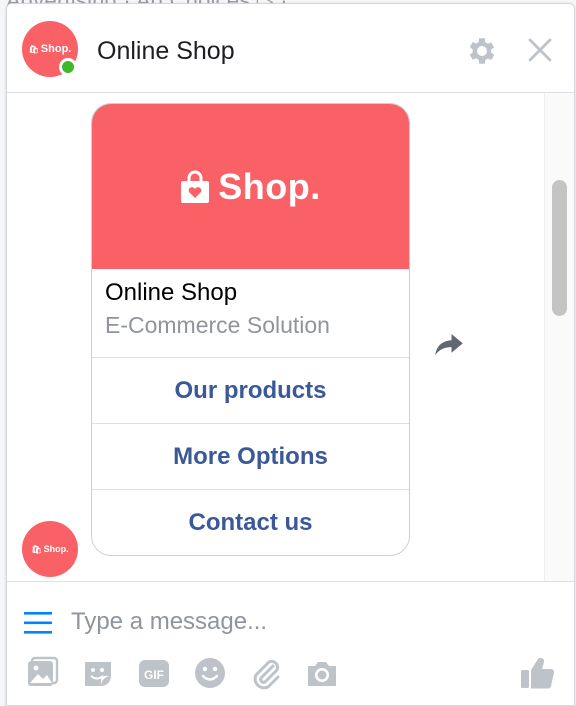 This screenshot has height=706, width=576. What do you see at coordinates (449, 344) in the screenshot?
I see `share-icon` at bounding box center [449, 344].